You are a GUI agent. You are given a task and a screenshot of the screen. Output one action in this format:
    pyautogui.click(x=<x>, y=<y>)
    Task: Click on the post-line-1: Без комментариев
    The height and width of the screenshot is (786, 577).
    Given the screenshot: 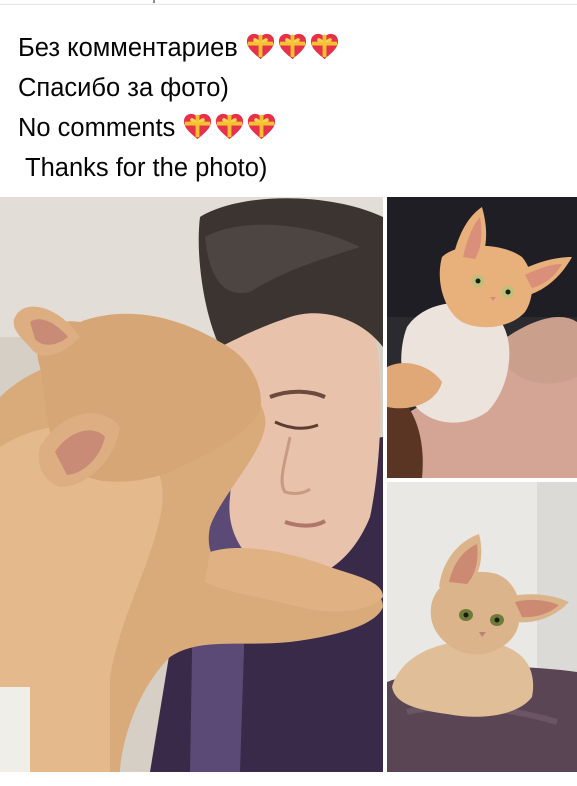 What is the action you would take?
    pyautogui.click(x=290, y=48)
    